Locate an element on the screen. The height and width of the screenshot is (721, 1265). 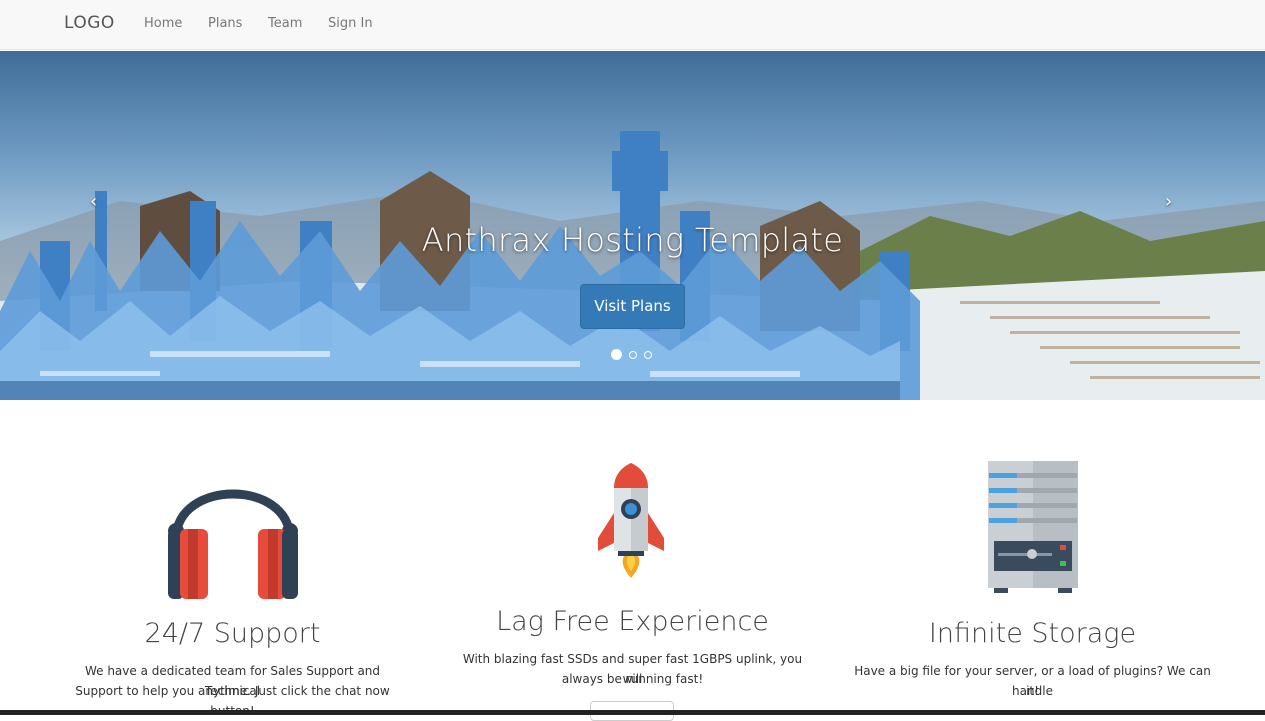
feature-title: Lag Free Experience is located at coordinates (632, 621).